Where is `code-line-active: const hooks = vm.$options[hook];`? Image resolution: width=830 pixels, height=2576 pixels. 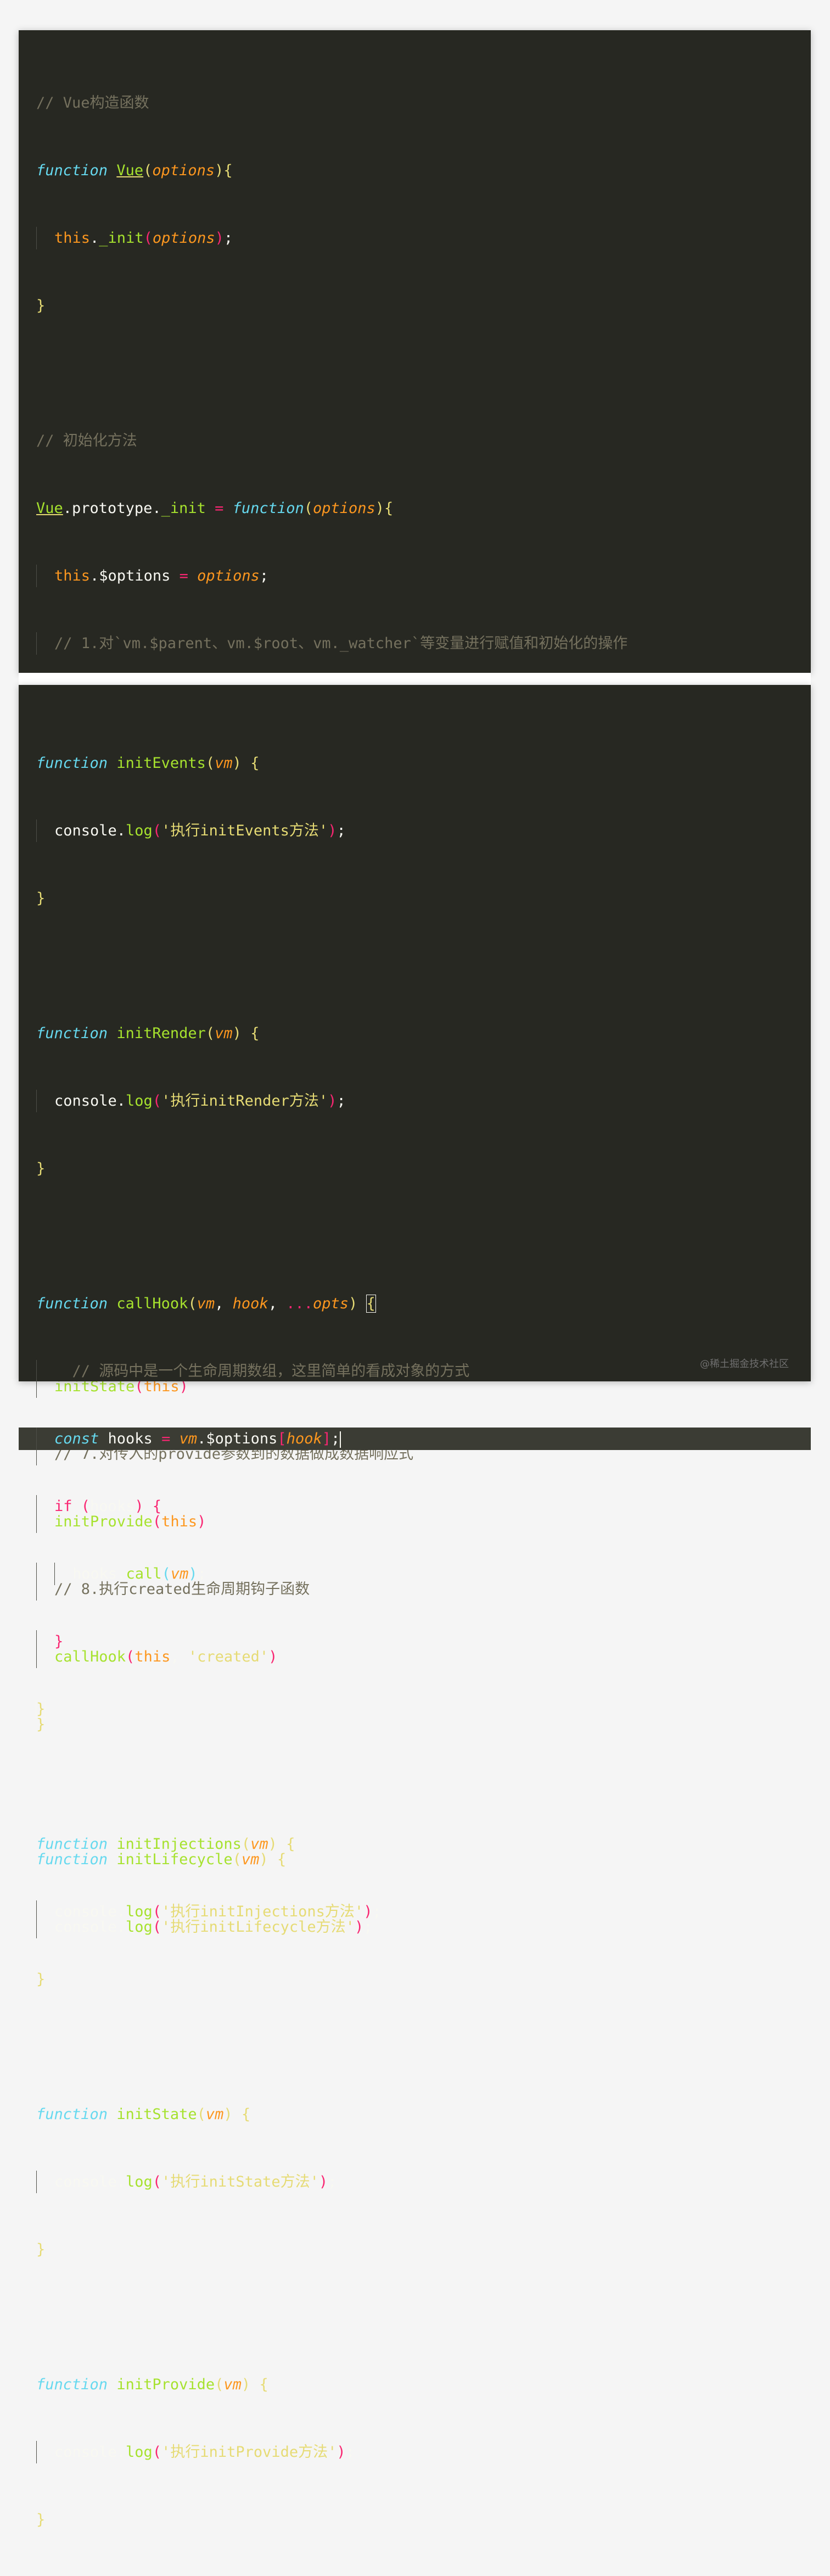 code-line-active: const hooks = vm.$options[hook]; is located at coordinates (415, 1439).